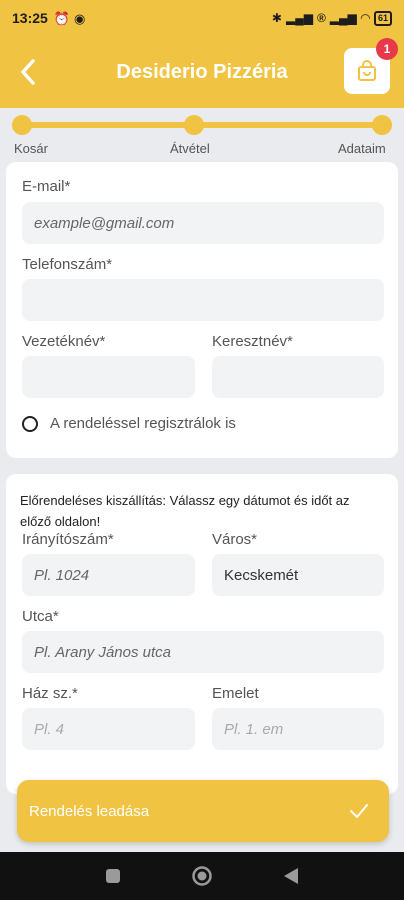 The height and width of the screenshot is (900, 404). I want to click on back-button, so click(28, 72).